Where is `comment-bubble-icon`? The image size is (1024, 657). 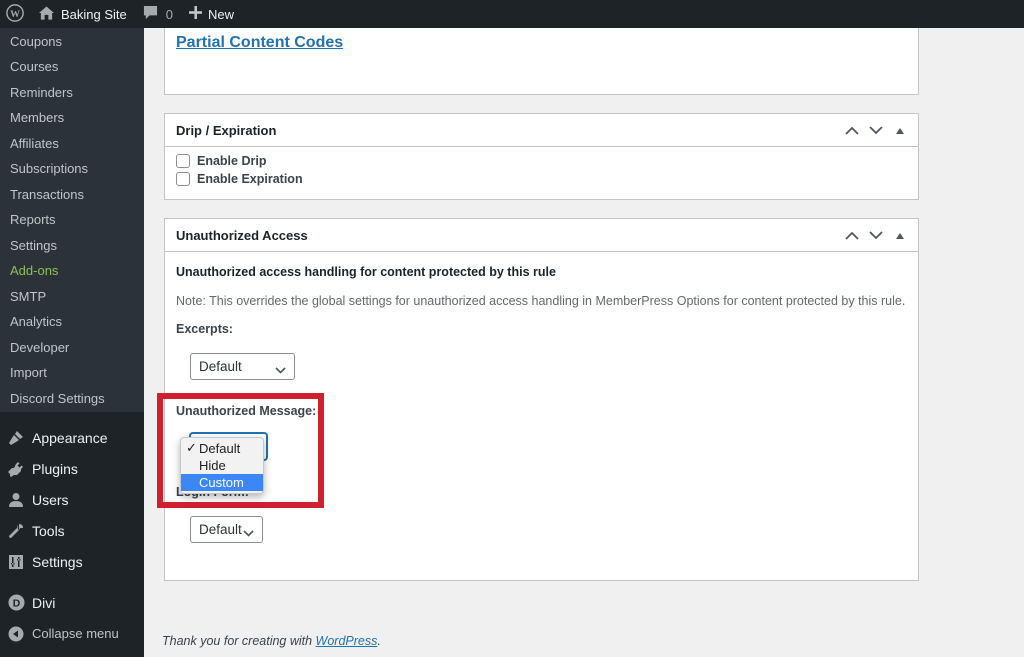
comment-bubble-icon is located at coordinates (154, 14).